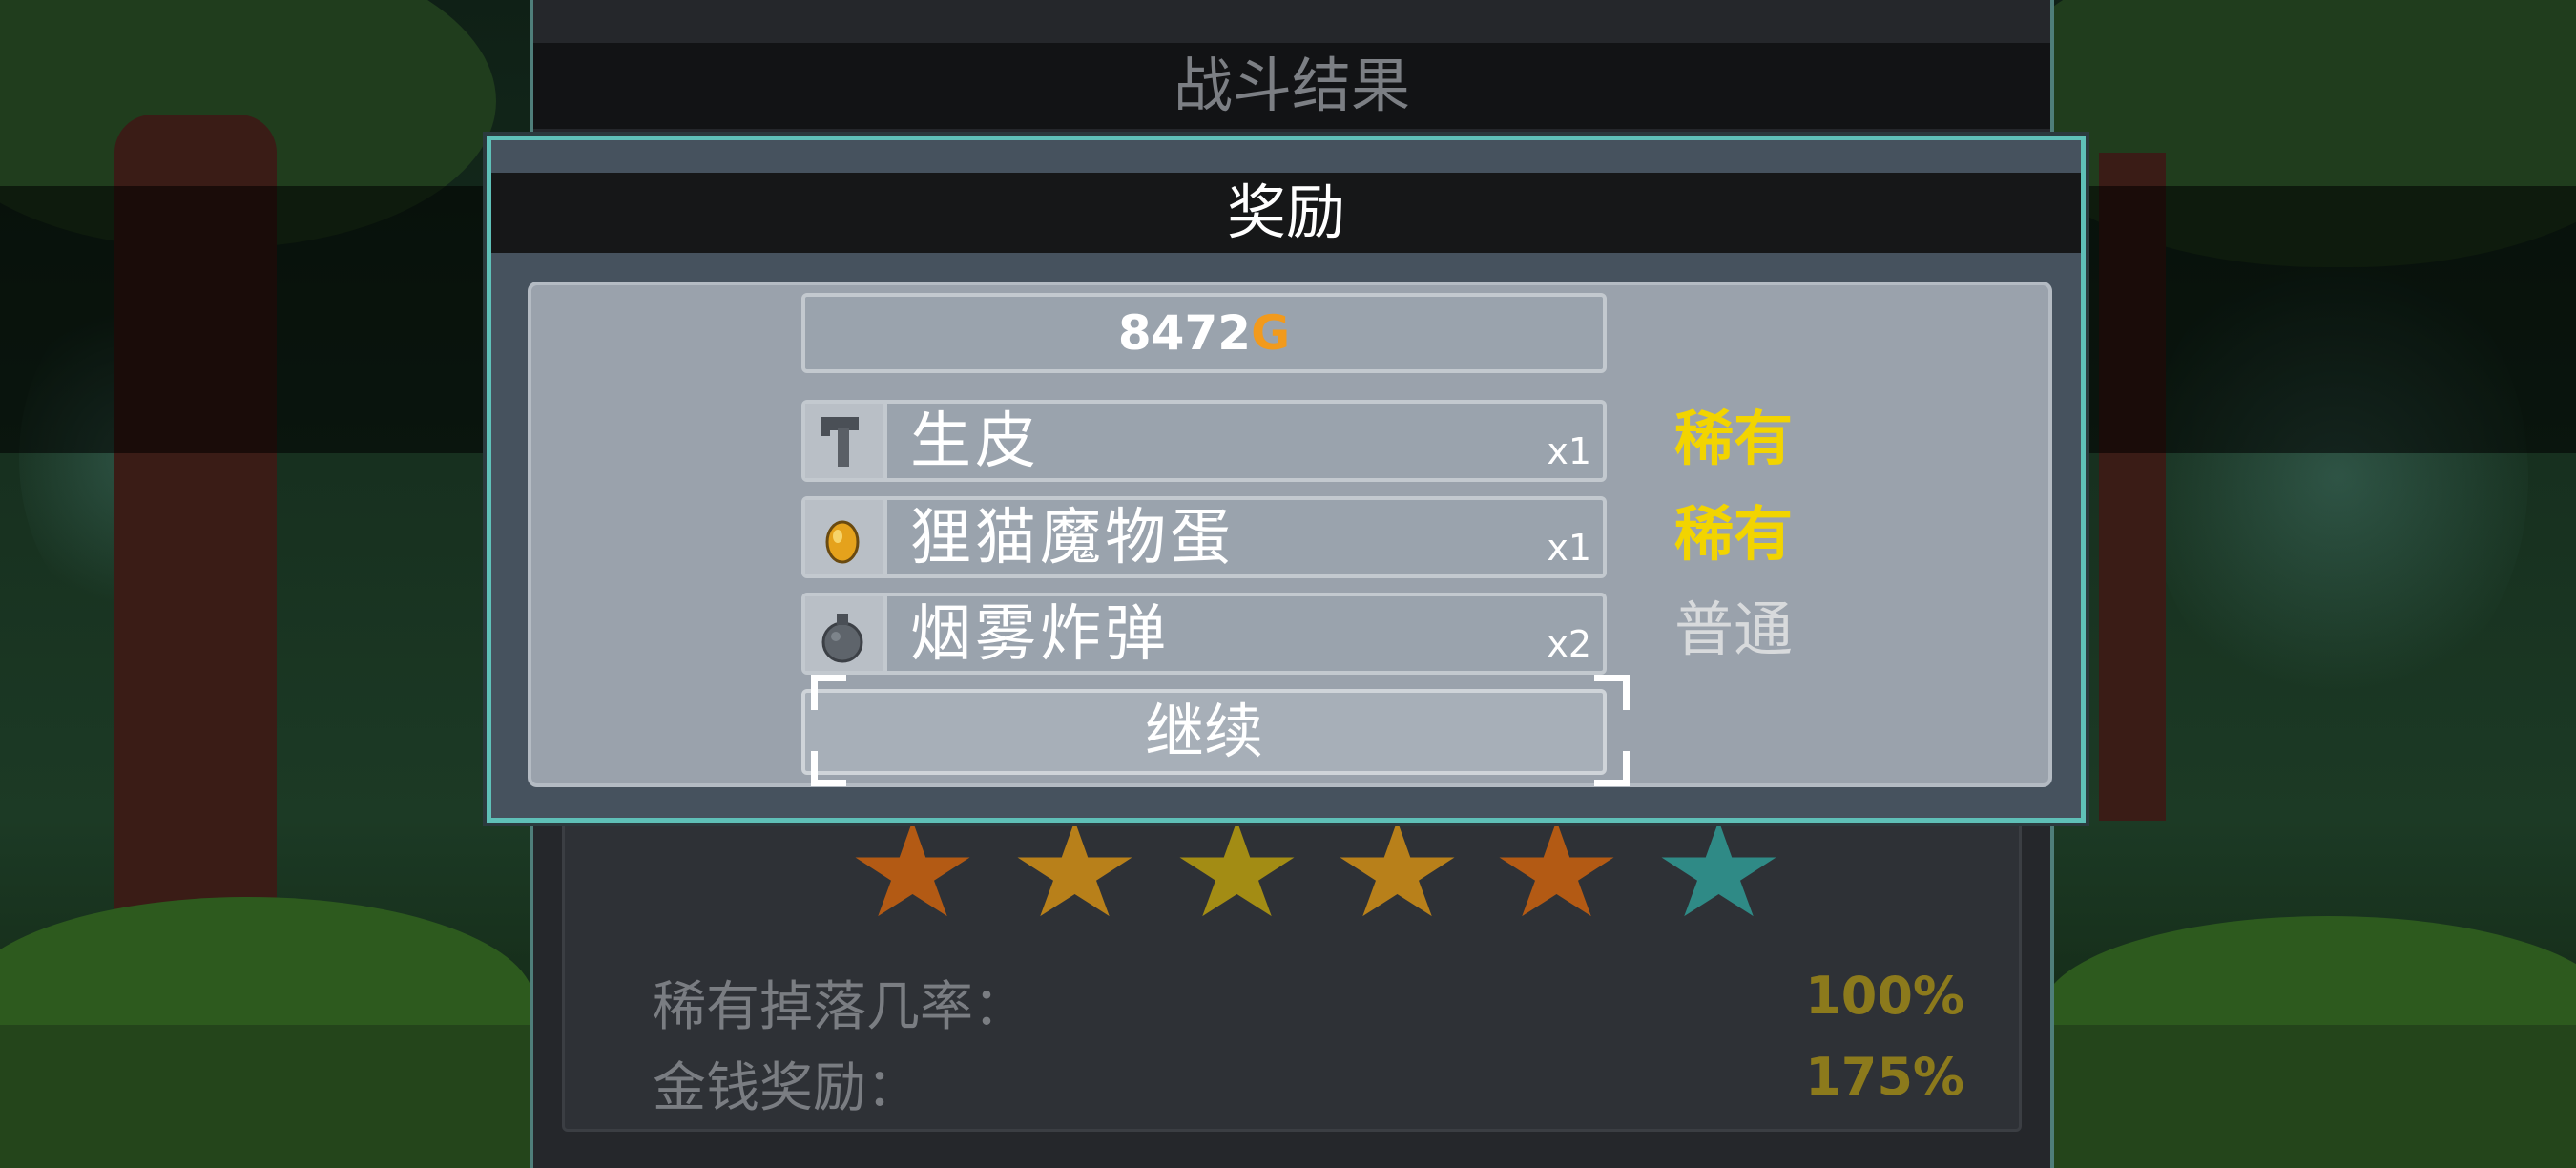  Describe the element at coordinates (840, 1007) in the screenshot. I see `rare-drop-label: 稀有掉落几率：` at that location.